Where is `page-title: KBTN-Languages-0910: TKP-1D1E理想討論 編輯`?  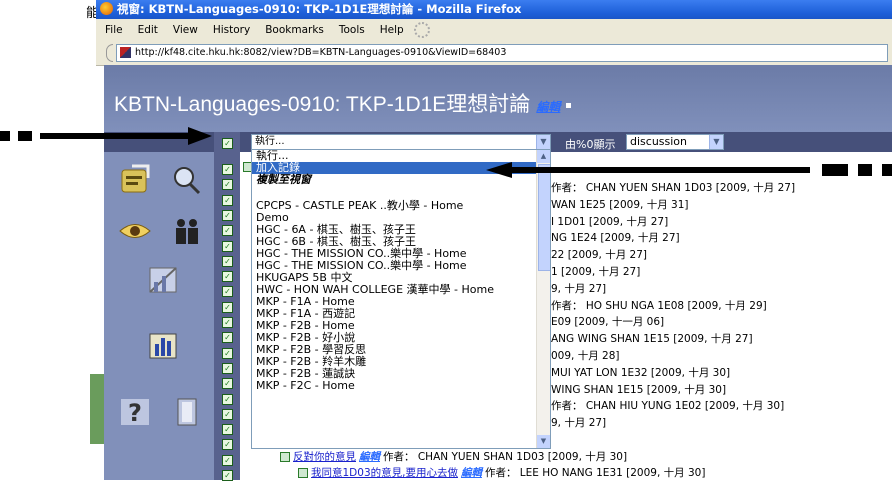
page-title: KBTN-Languages-0910: TKP-1D1E理想討論 編輯 is located at coordinates (343, 103).